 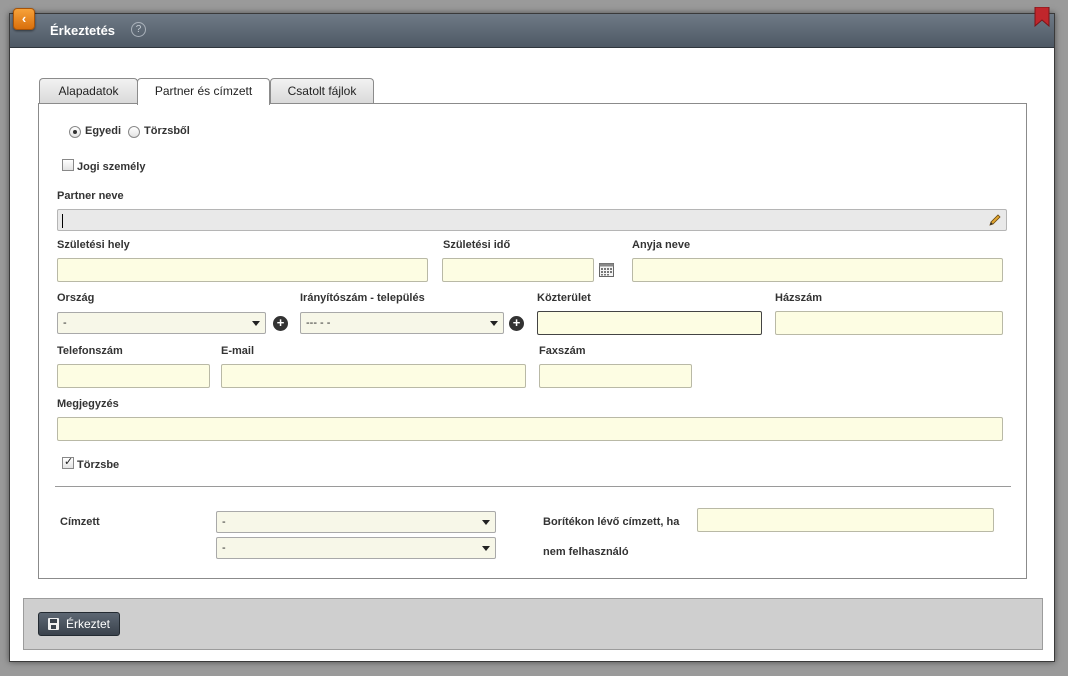 What do you see at coordinates (615, 376) in the screenshot?
I see `fax-input` at bounding box center [615, 376].